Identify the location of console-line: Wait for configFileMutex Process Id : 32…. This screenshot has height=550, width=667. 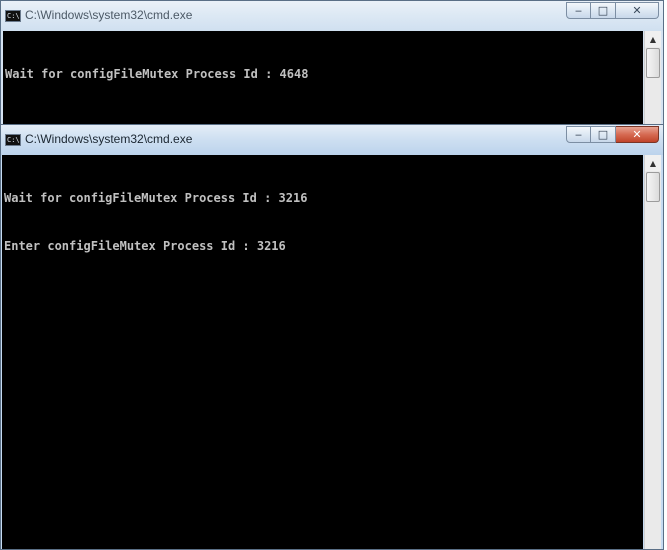
(156, 198).